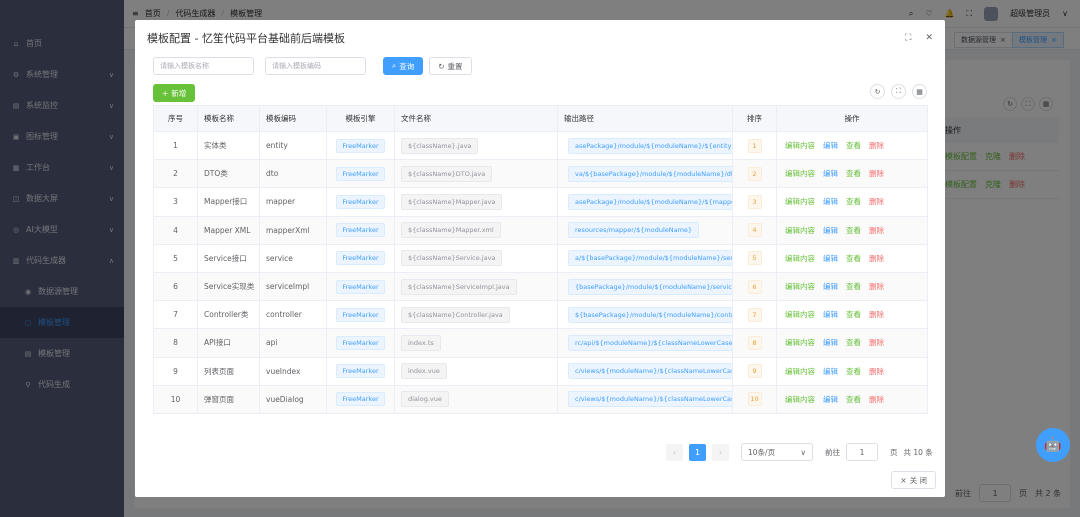 The width and height of the screenshot is (1080, 517). Describe the element at coordinates (913, 480) in the screenshot. I see `close-dialog-button: × 关 闭` at that location.